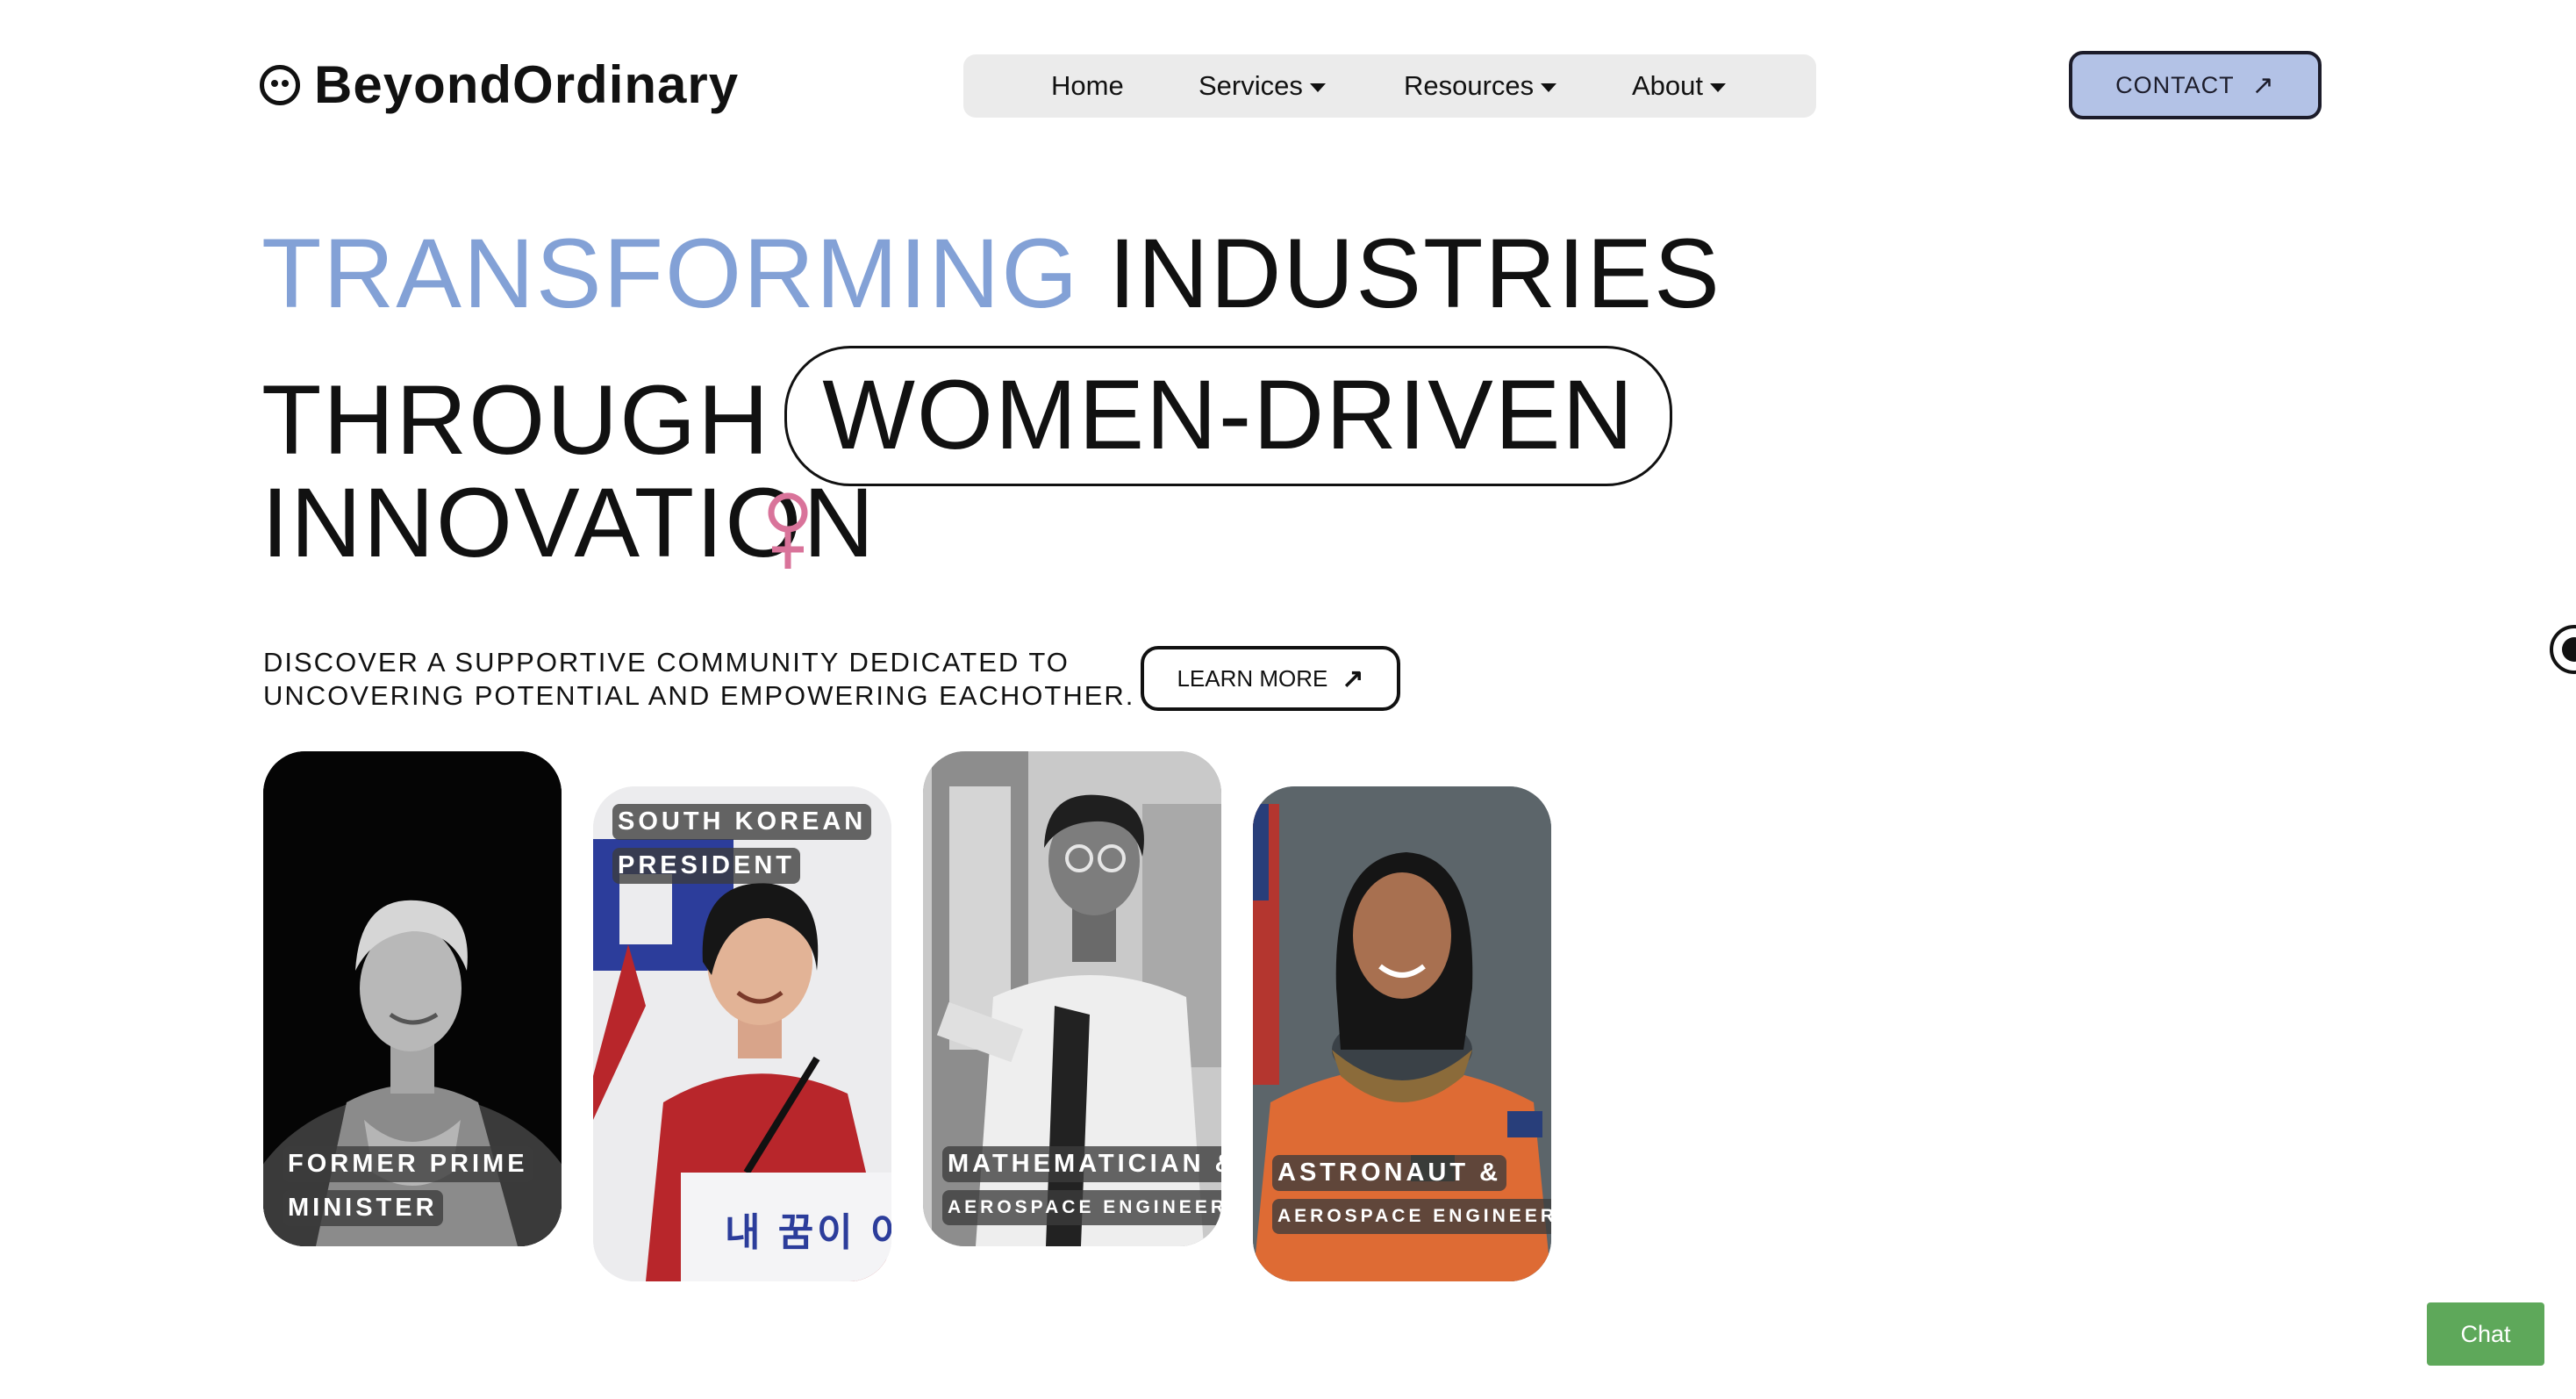 This screenshot has width=2576, height=1399. Describe the element at coordinates (1402, 1033) in the screenshot. I see `profile-card-astronaut: ASTRONAUT & AEROSPACE ENGINEER` at that location.